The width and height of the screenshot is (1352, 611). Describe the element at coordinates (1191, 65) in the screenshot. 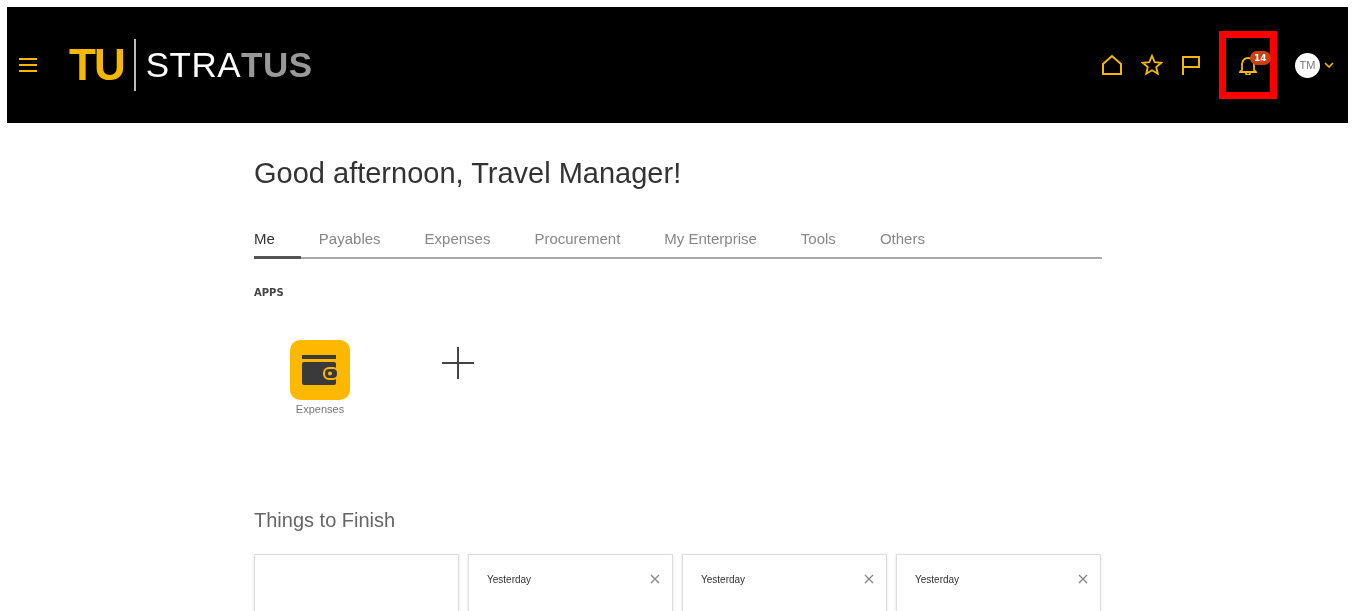

I see `flag-icon` at that location.